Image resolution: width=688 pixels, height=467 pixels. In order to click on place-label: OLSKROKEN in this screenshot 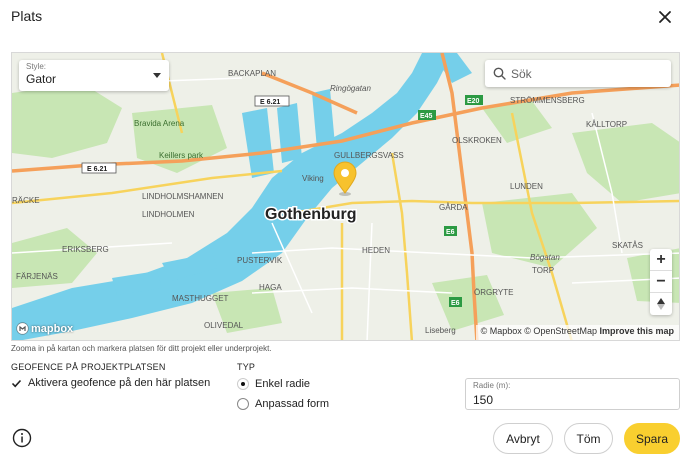, I will do `click(477, 140)`.